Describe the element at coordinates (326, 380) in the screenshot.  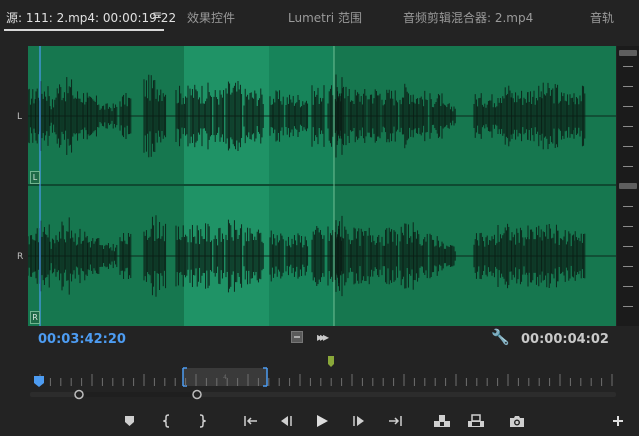
I see `mini-ruler-ticks` at that location.